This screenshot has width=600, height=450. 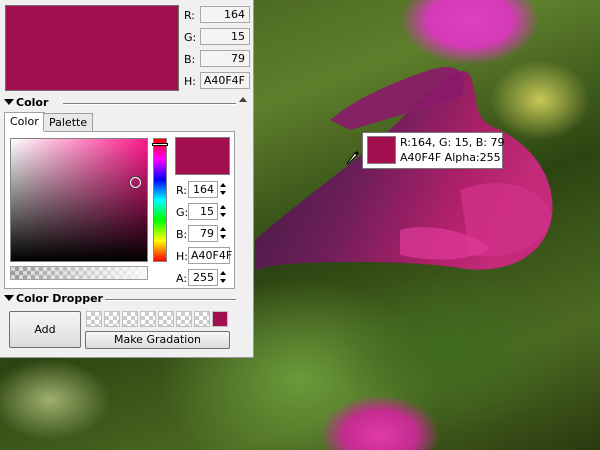 I want to click on r-readout: 164, so click(x=225, y=14).